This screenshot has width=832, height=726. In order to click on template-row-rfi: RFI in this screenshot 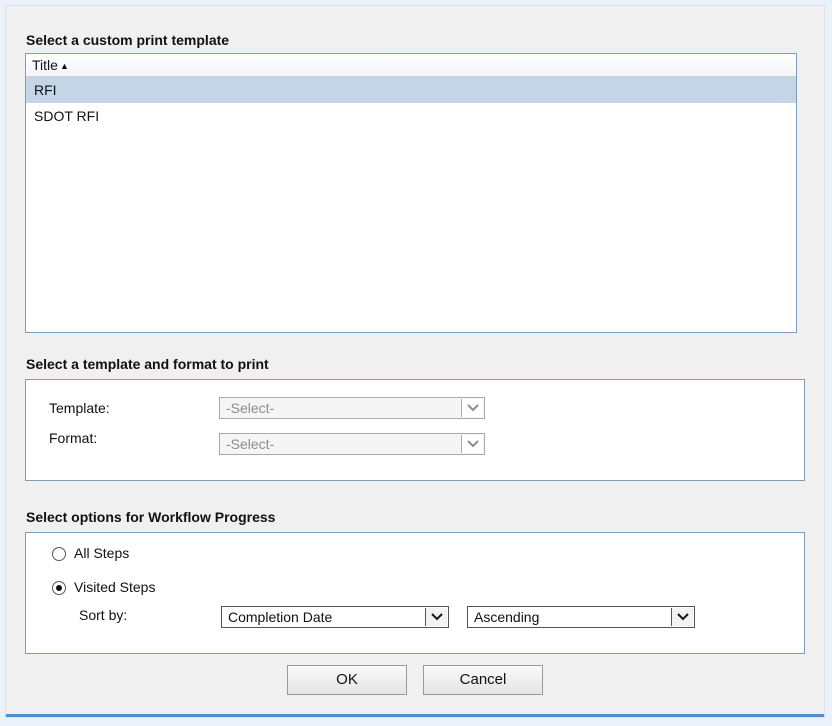, I will do `click(411, 90)`.